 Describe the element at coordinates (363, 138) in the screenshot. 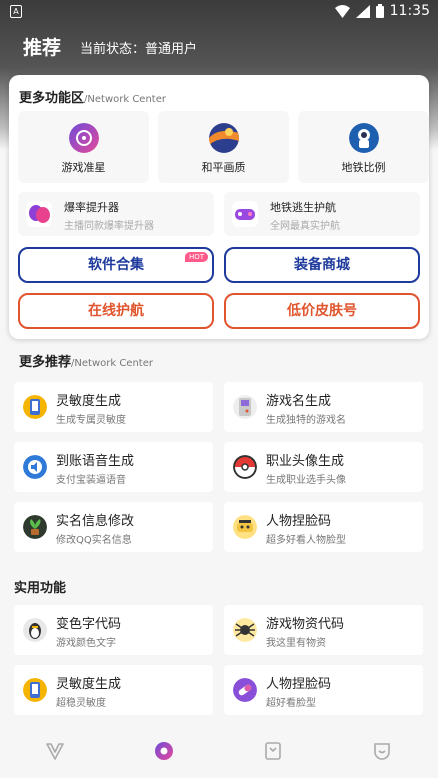

I see `astronaut-icon` at that location.